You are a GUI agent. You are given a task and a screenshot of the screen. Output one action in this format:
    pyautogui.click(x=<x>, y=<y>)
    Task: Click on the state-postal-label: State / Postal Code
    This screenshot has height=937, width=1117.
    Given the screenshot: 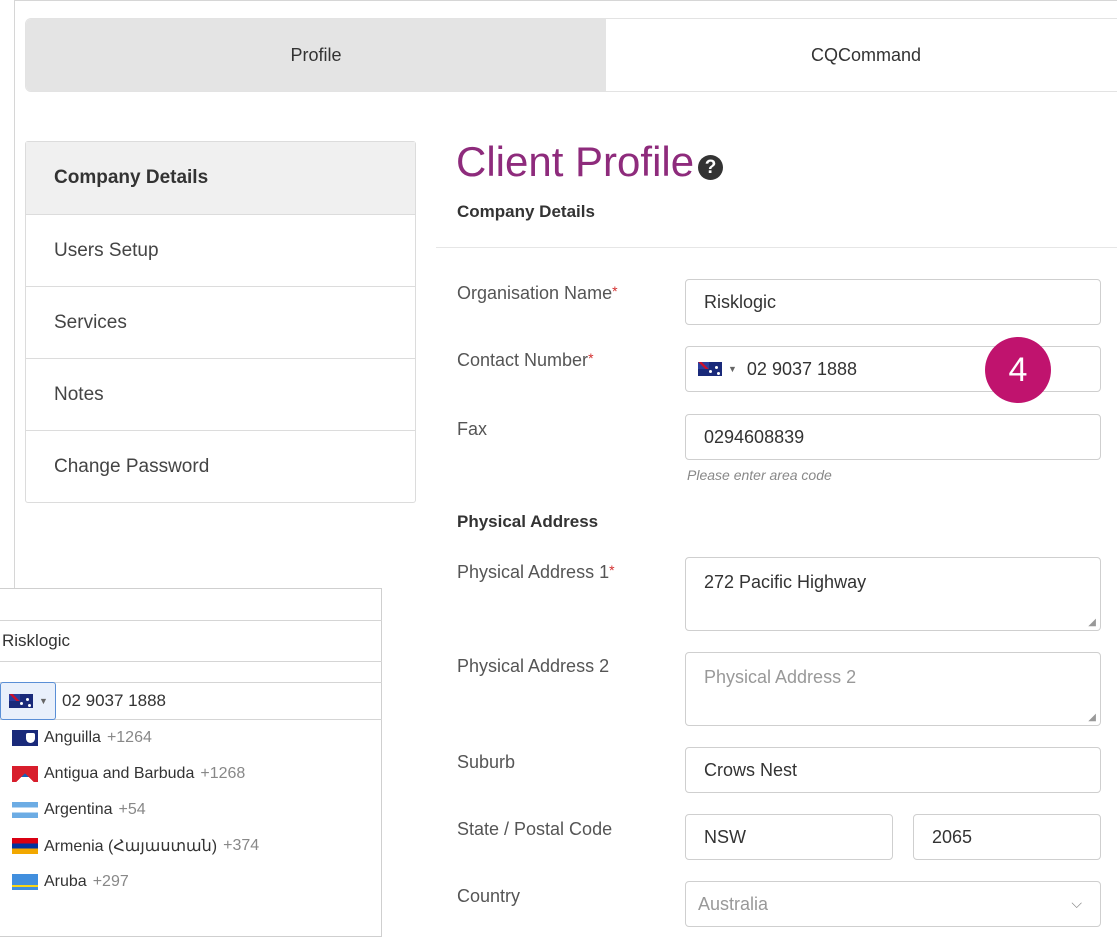 What is the action you would take?
    pyautogui.click(x=535, y=829)
    